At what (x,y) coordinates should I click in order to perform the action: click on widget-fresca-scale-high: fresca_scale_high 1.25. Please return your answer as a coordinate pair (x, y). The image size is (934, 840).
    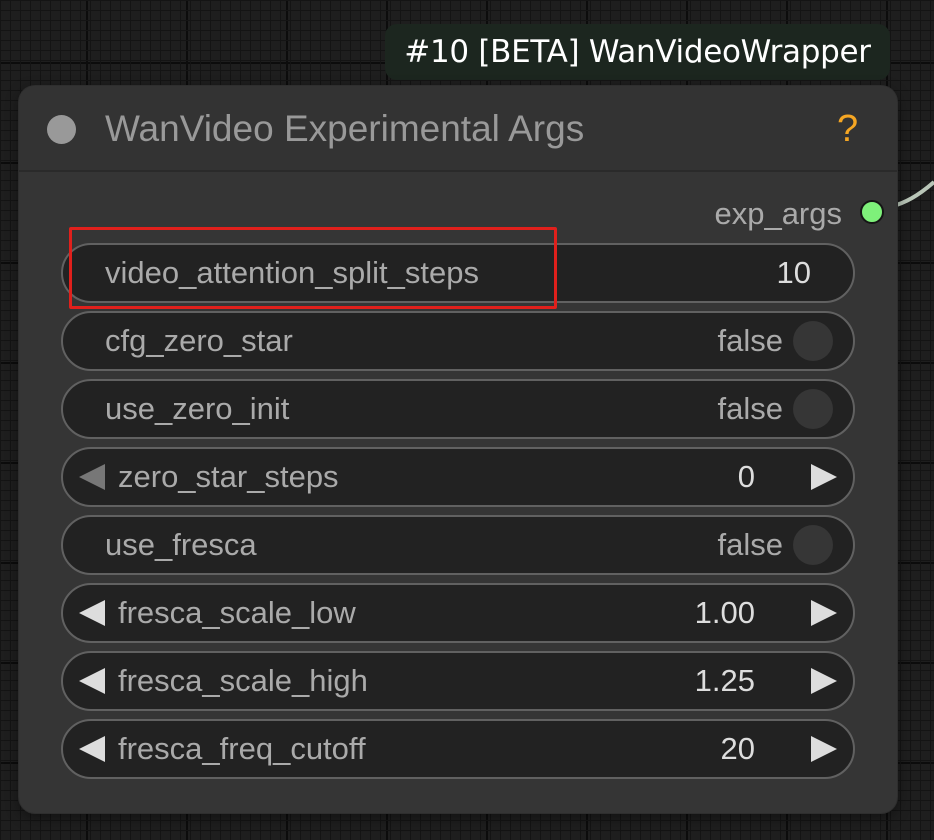
    Looking at the image, I should click on (458, 681).